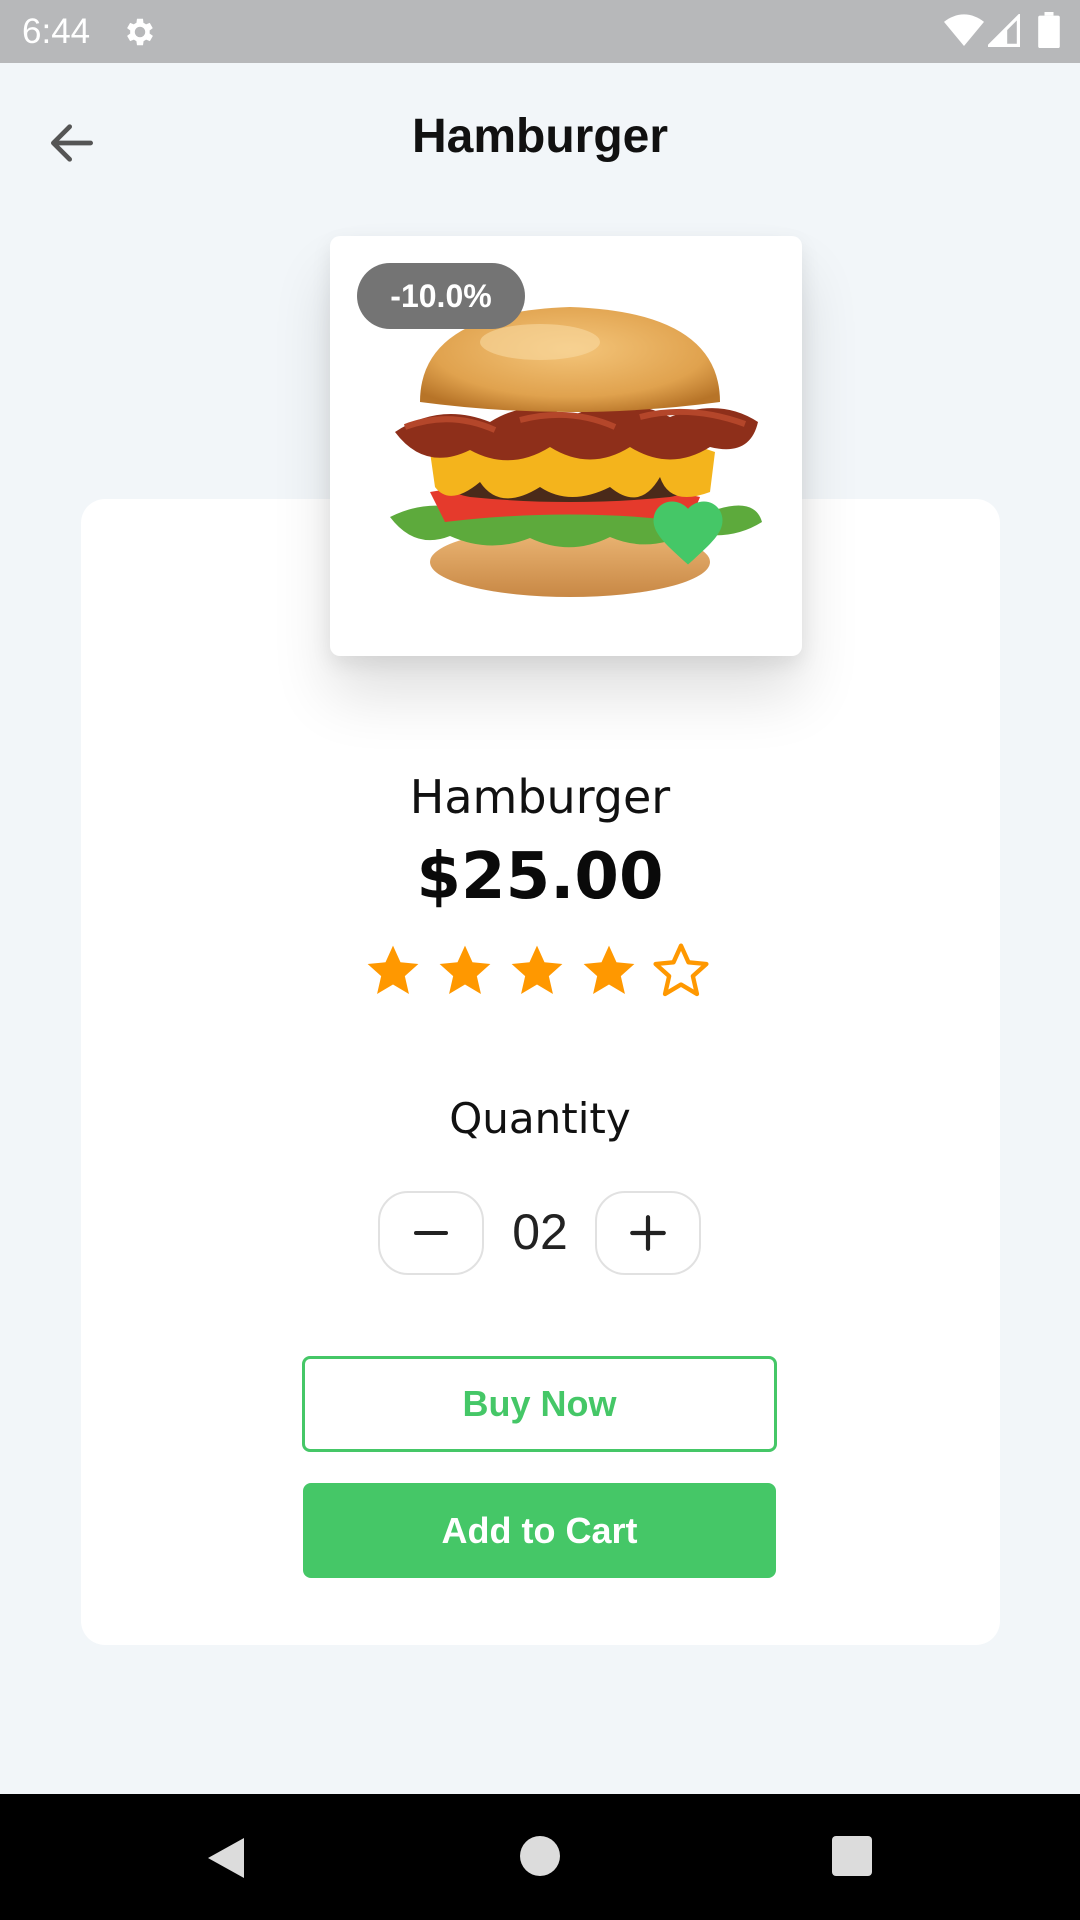 Image resolution: width=1080 pixels, height=1920 pixels. I want to click on nav-recents-icon, so click(852, 1856).